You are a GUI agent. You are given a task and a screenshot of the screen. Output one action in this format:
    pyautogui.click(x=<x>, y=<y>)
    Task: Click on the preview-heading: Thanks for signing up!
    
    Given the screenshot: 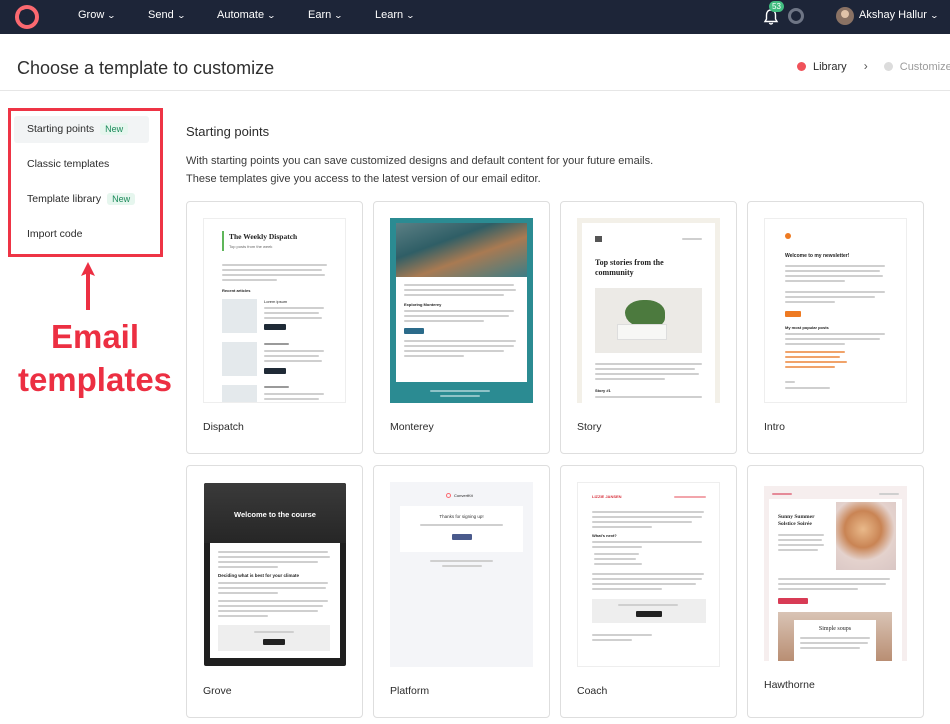 What is the action you would take?
    pyautogui.click(x=461, y=516)
    